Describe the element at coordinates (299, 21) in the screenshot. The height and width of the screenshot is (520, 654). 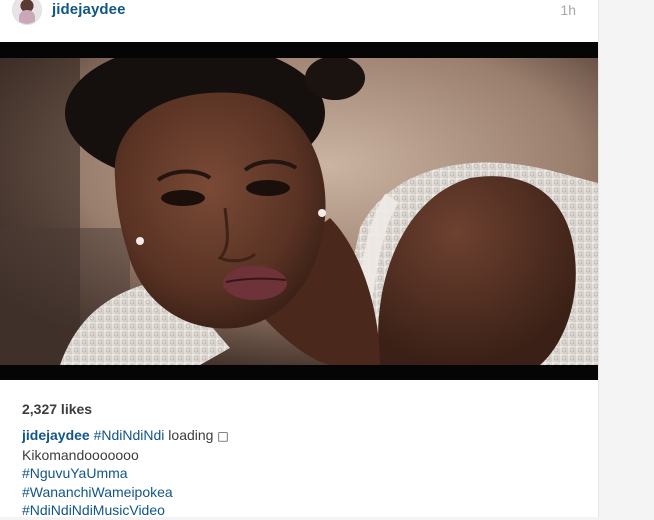
I see `post-header: jidejaydee 1h` at that location.